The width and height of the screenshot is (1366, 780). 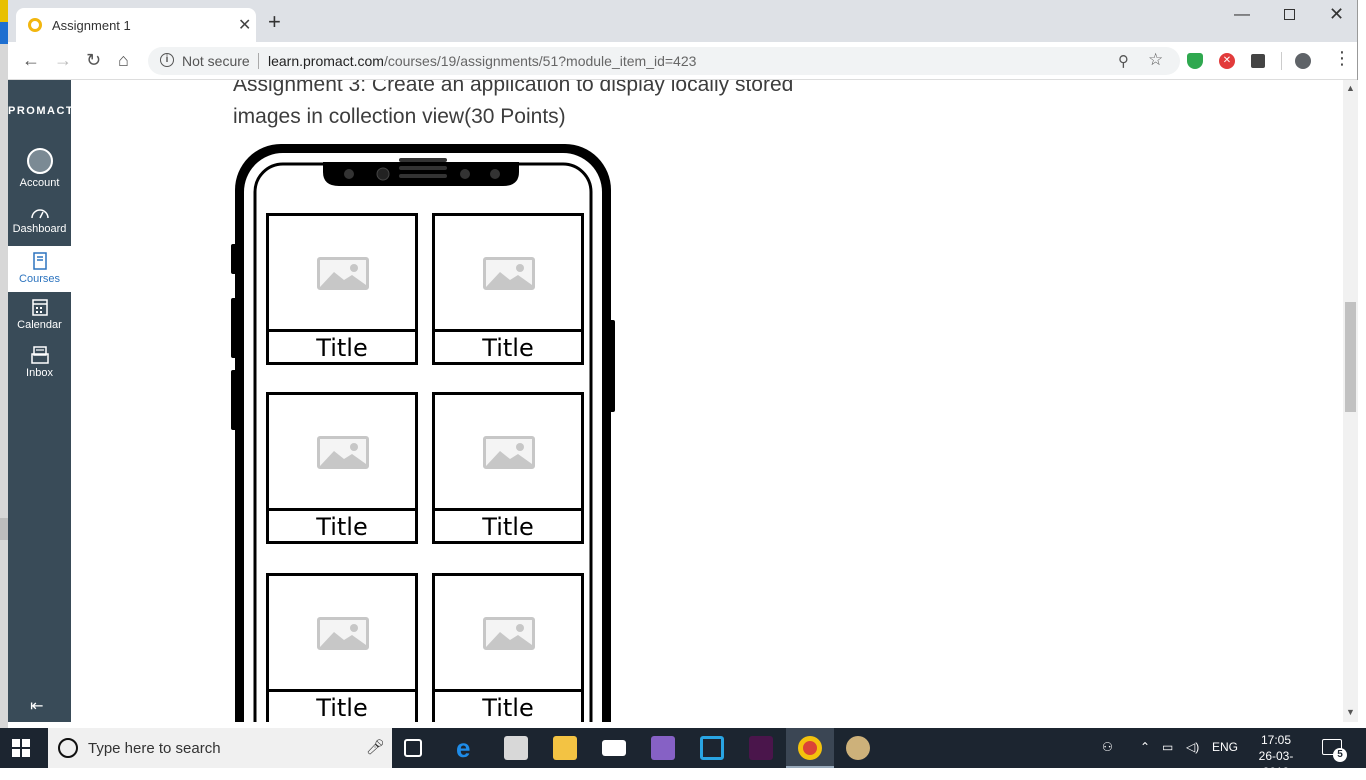 I want to click on url-host: learn.promact.com, so click(x=326, y=61).